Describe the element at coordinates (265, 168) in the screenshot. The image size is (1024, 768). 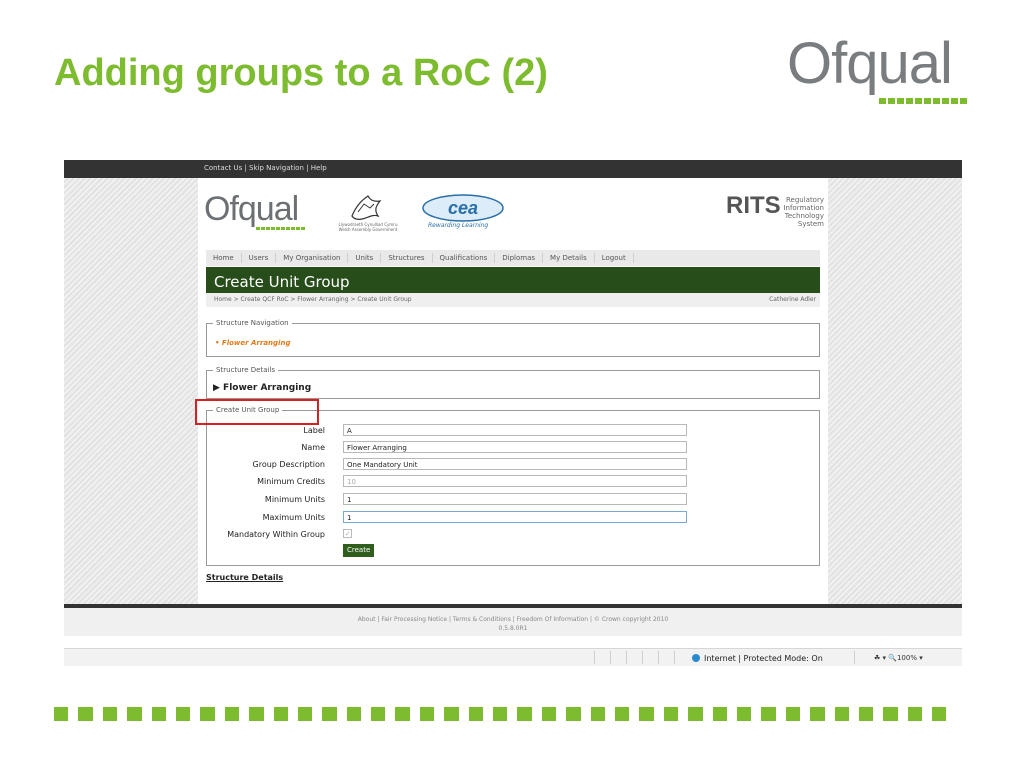
I see `top-links: Contact Us | Skip Navigation | Help` at that location.